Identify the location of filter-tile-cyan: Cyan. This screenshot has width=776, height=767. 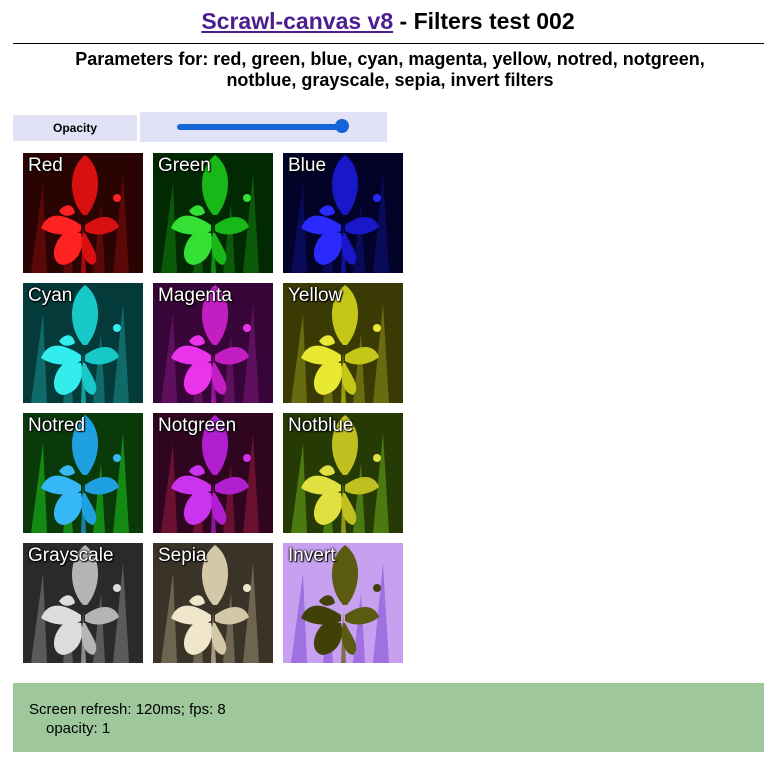
(83, 343).